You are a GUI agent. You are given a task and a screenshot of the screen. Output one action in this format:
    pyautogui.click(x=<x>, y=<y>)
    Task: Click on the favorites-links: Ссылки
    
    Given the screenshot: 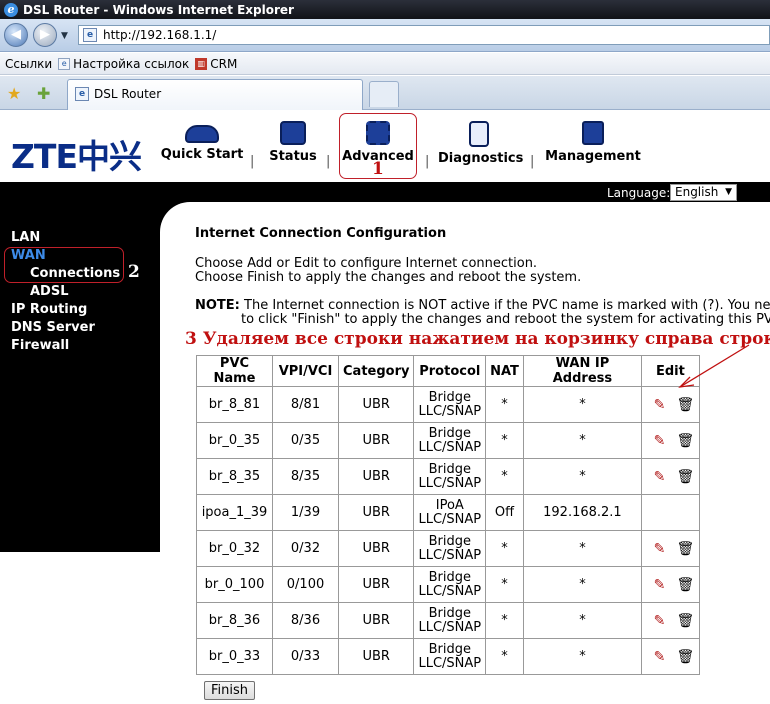 What is the action you would take?
    pyautogui.click(x=28, y=64)
    